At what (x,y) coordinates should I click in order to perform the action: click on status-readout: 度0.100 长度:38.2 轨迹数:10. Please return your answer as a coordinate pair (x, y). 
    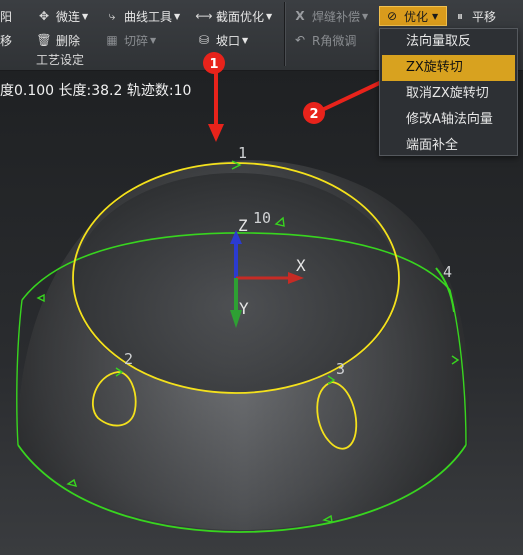
    Looking at the image, I should click on (96, 91).